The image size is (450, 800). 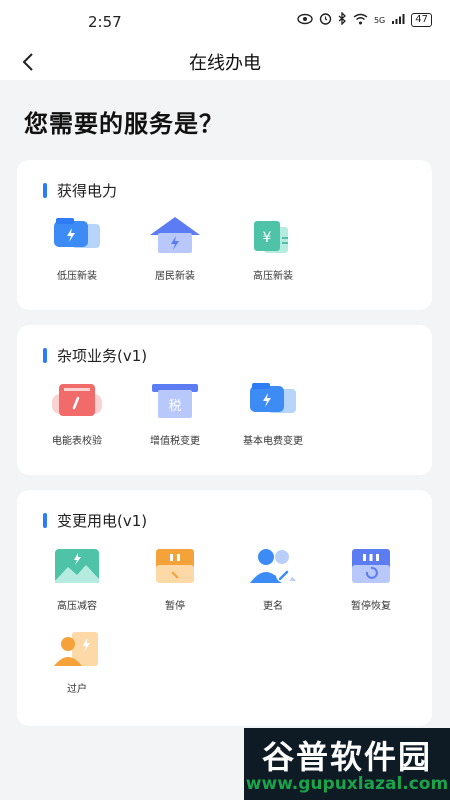 I want to click on status-time: 2:57, so click(x=105, y=22).